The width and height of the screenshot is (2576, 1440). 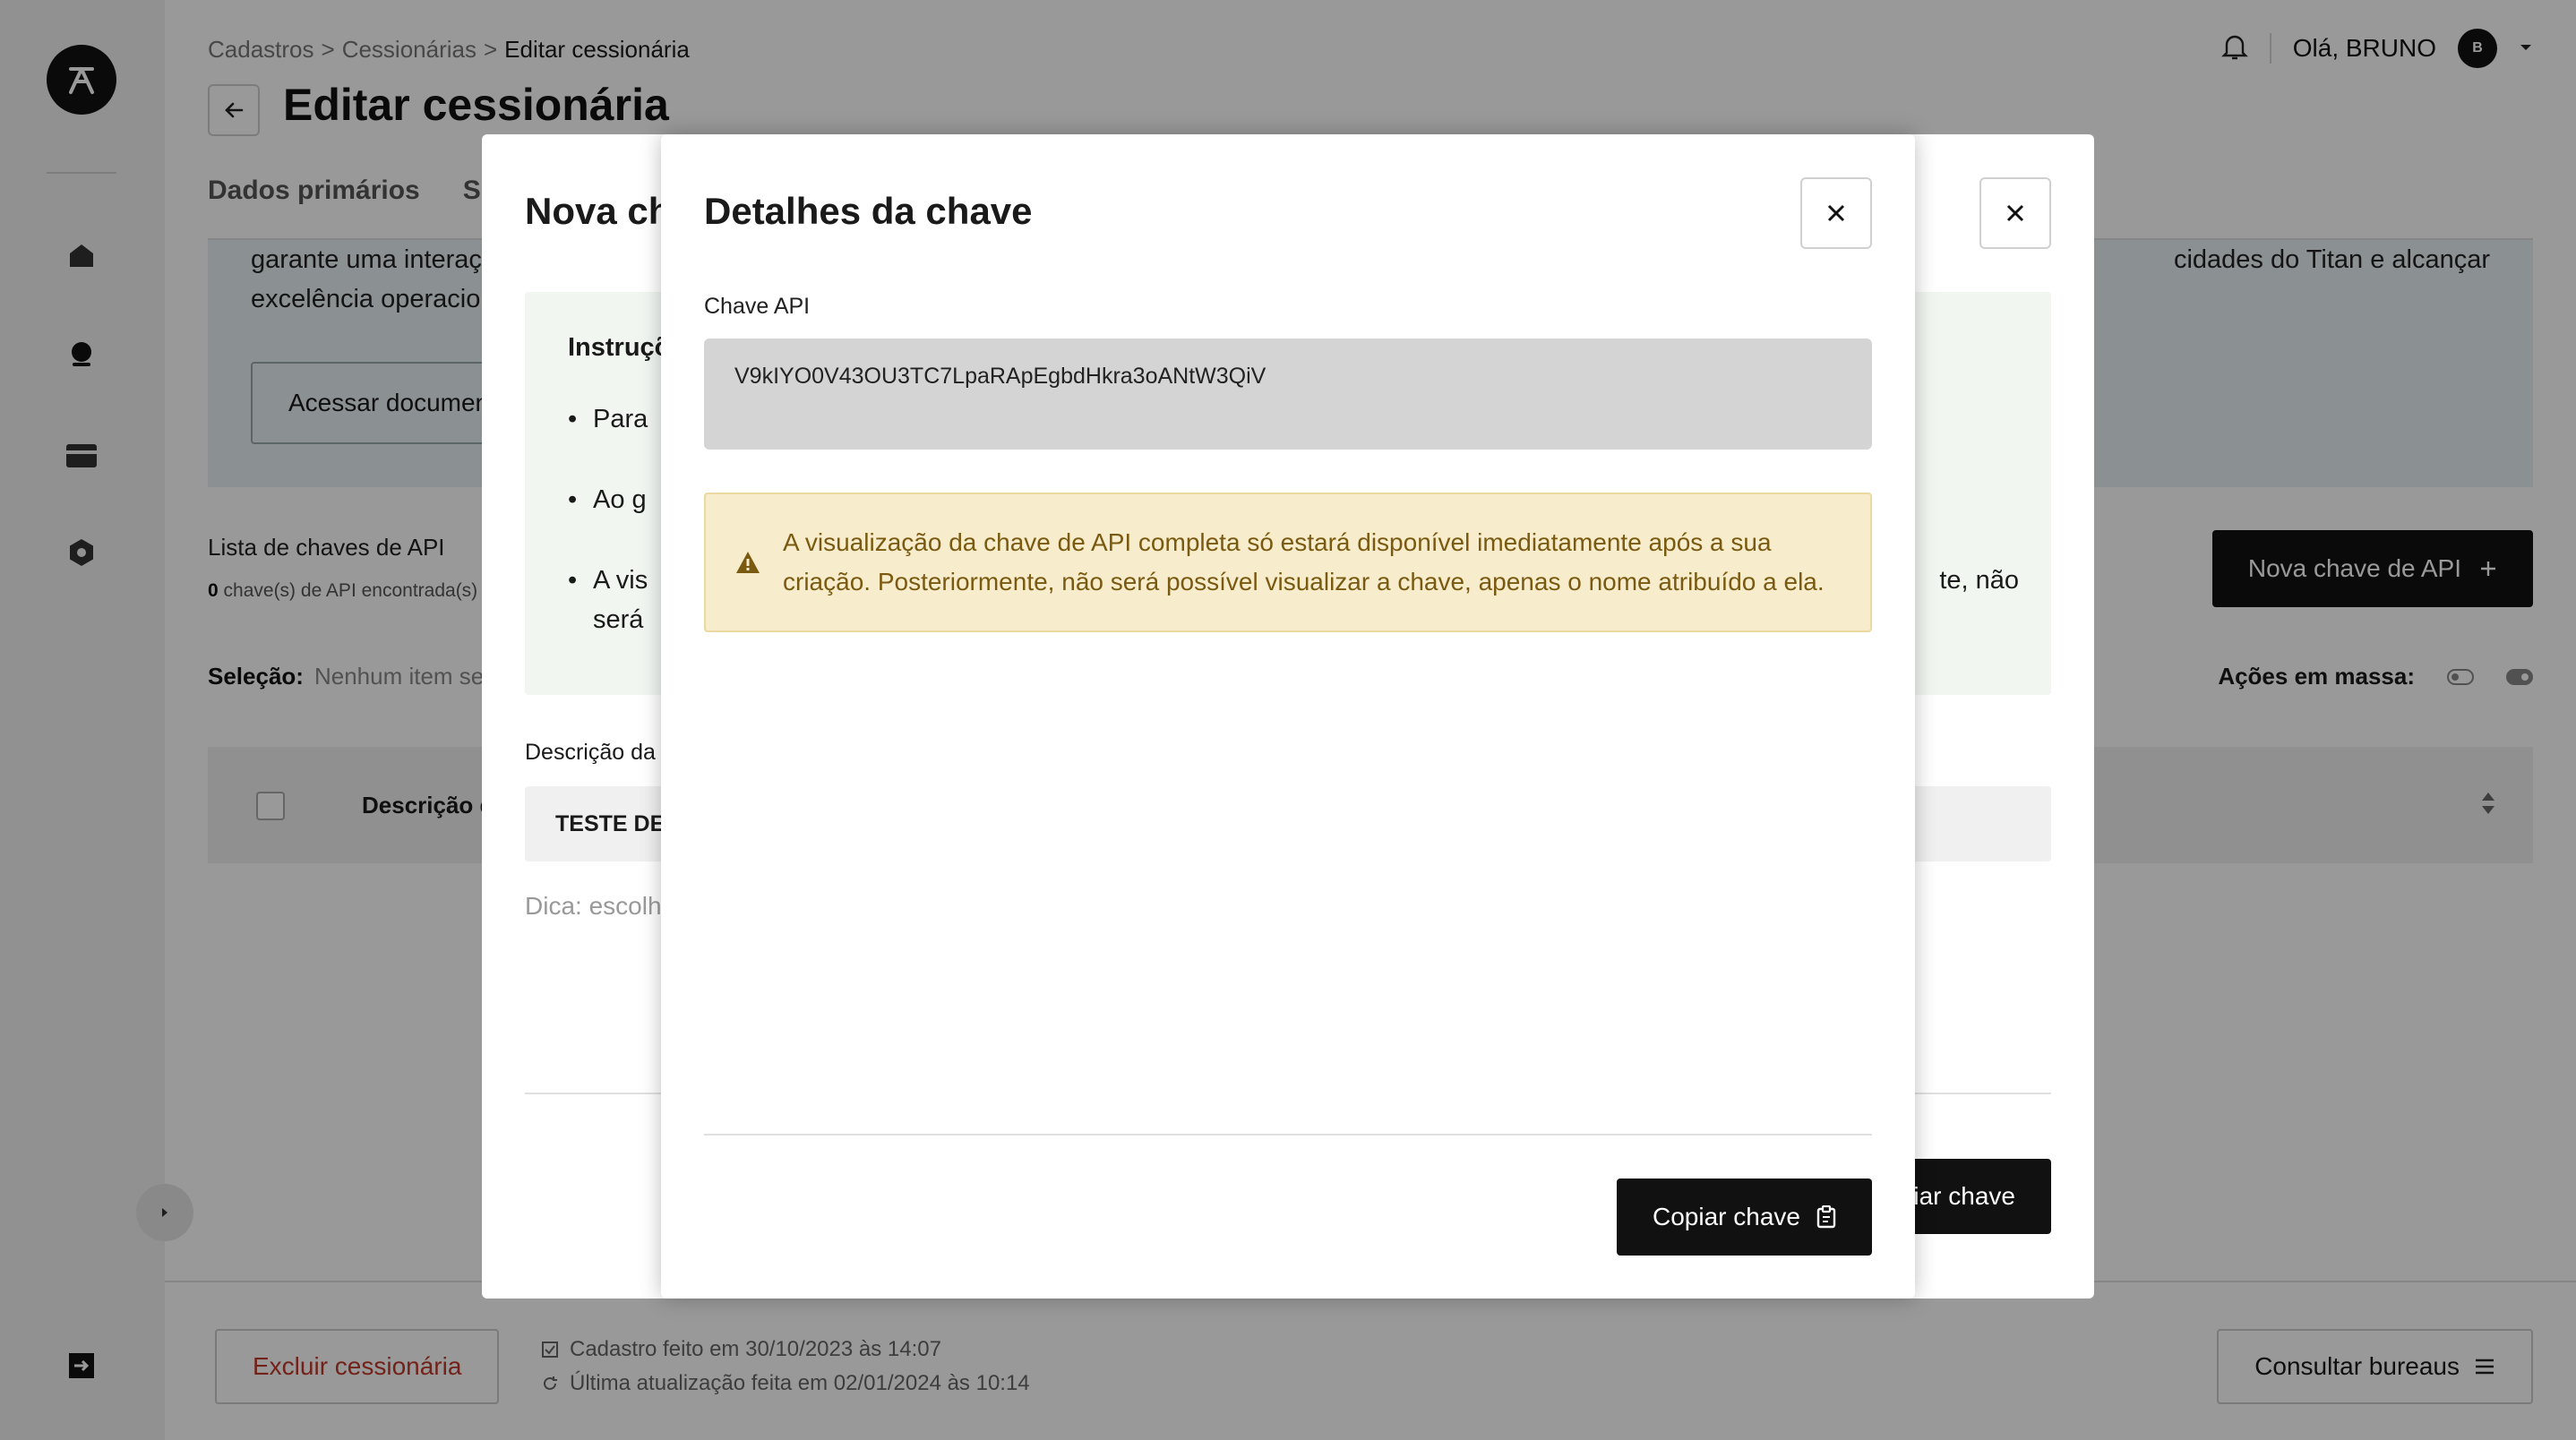 I want to click on key-details-close-button, so click(x=1836, y=213).